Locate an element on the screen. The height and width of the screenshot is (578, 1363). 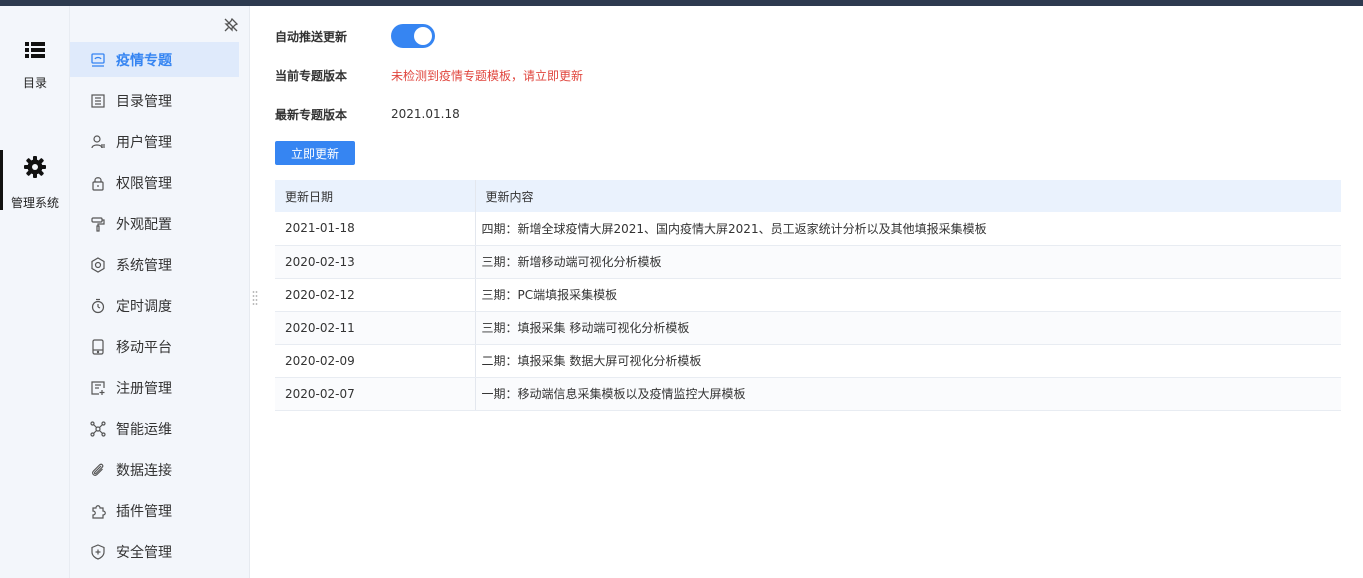
cell-content: 三期：填报采集 移动端可视化分析模板 is located at coordinates (908, 328).